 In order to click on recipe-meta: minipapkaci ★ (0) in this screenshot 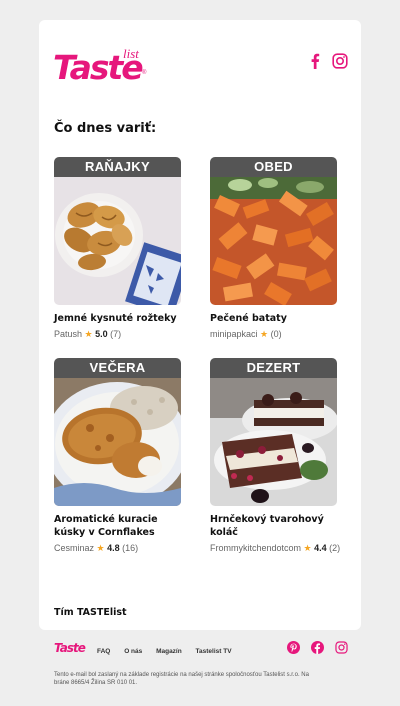, I will do `click(273, 334)`.